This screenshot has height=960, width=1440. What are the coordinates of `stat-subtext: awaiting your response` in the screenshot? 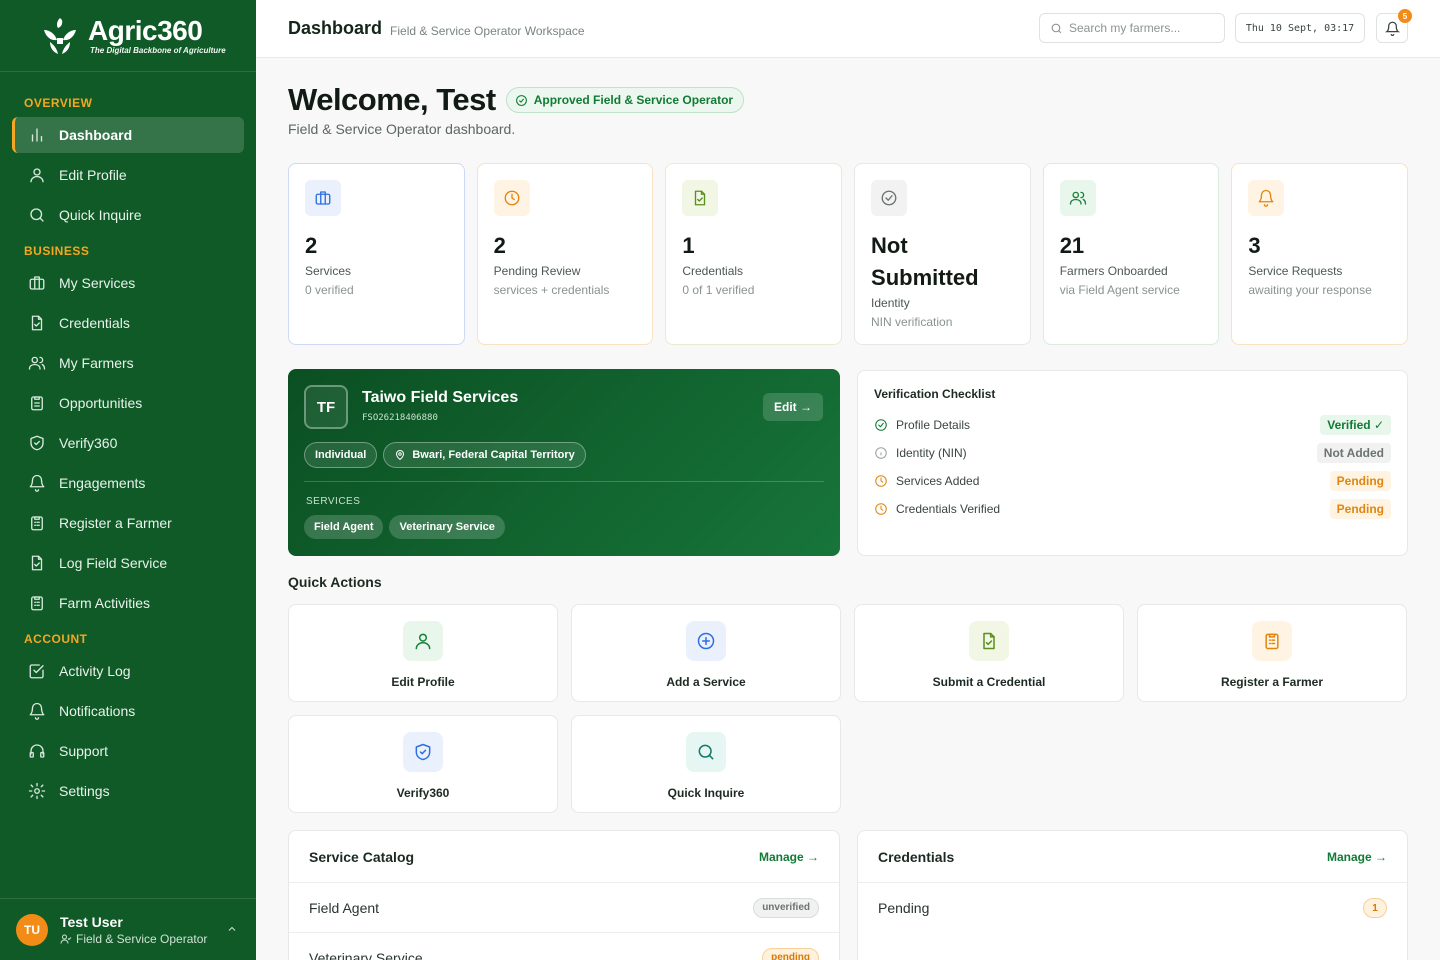 It's located at (1310, 290).